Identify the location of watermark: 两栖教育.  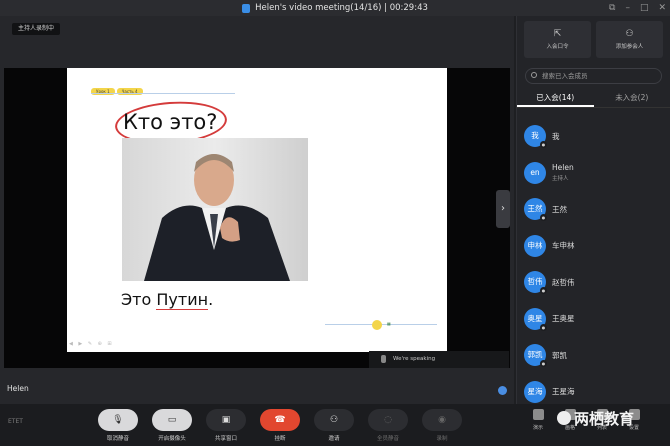
(596, 418).